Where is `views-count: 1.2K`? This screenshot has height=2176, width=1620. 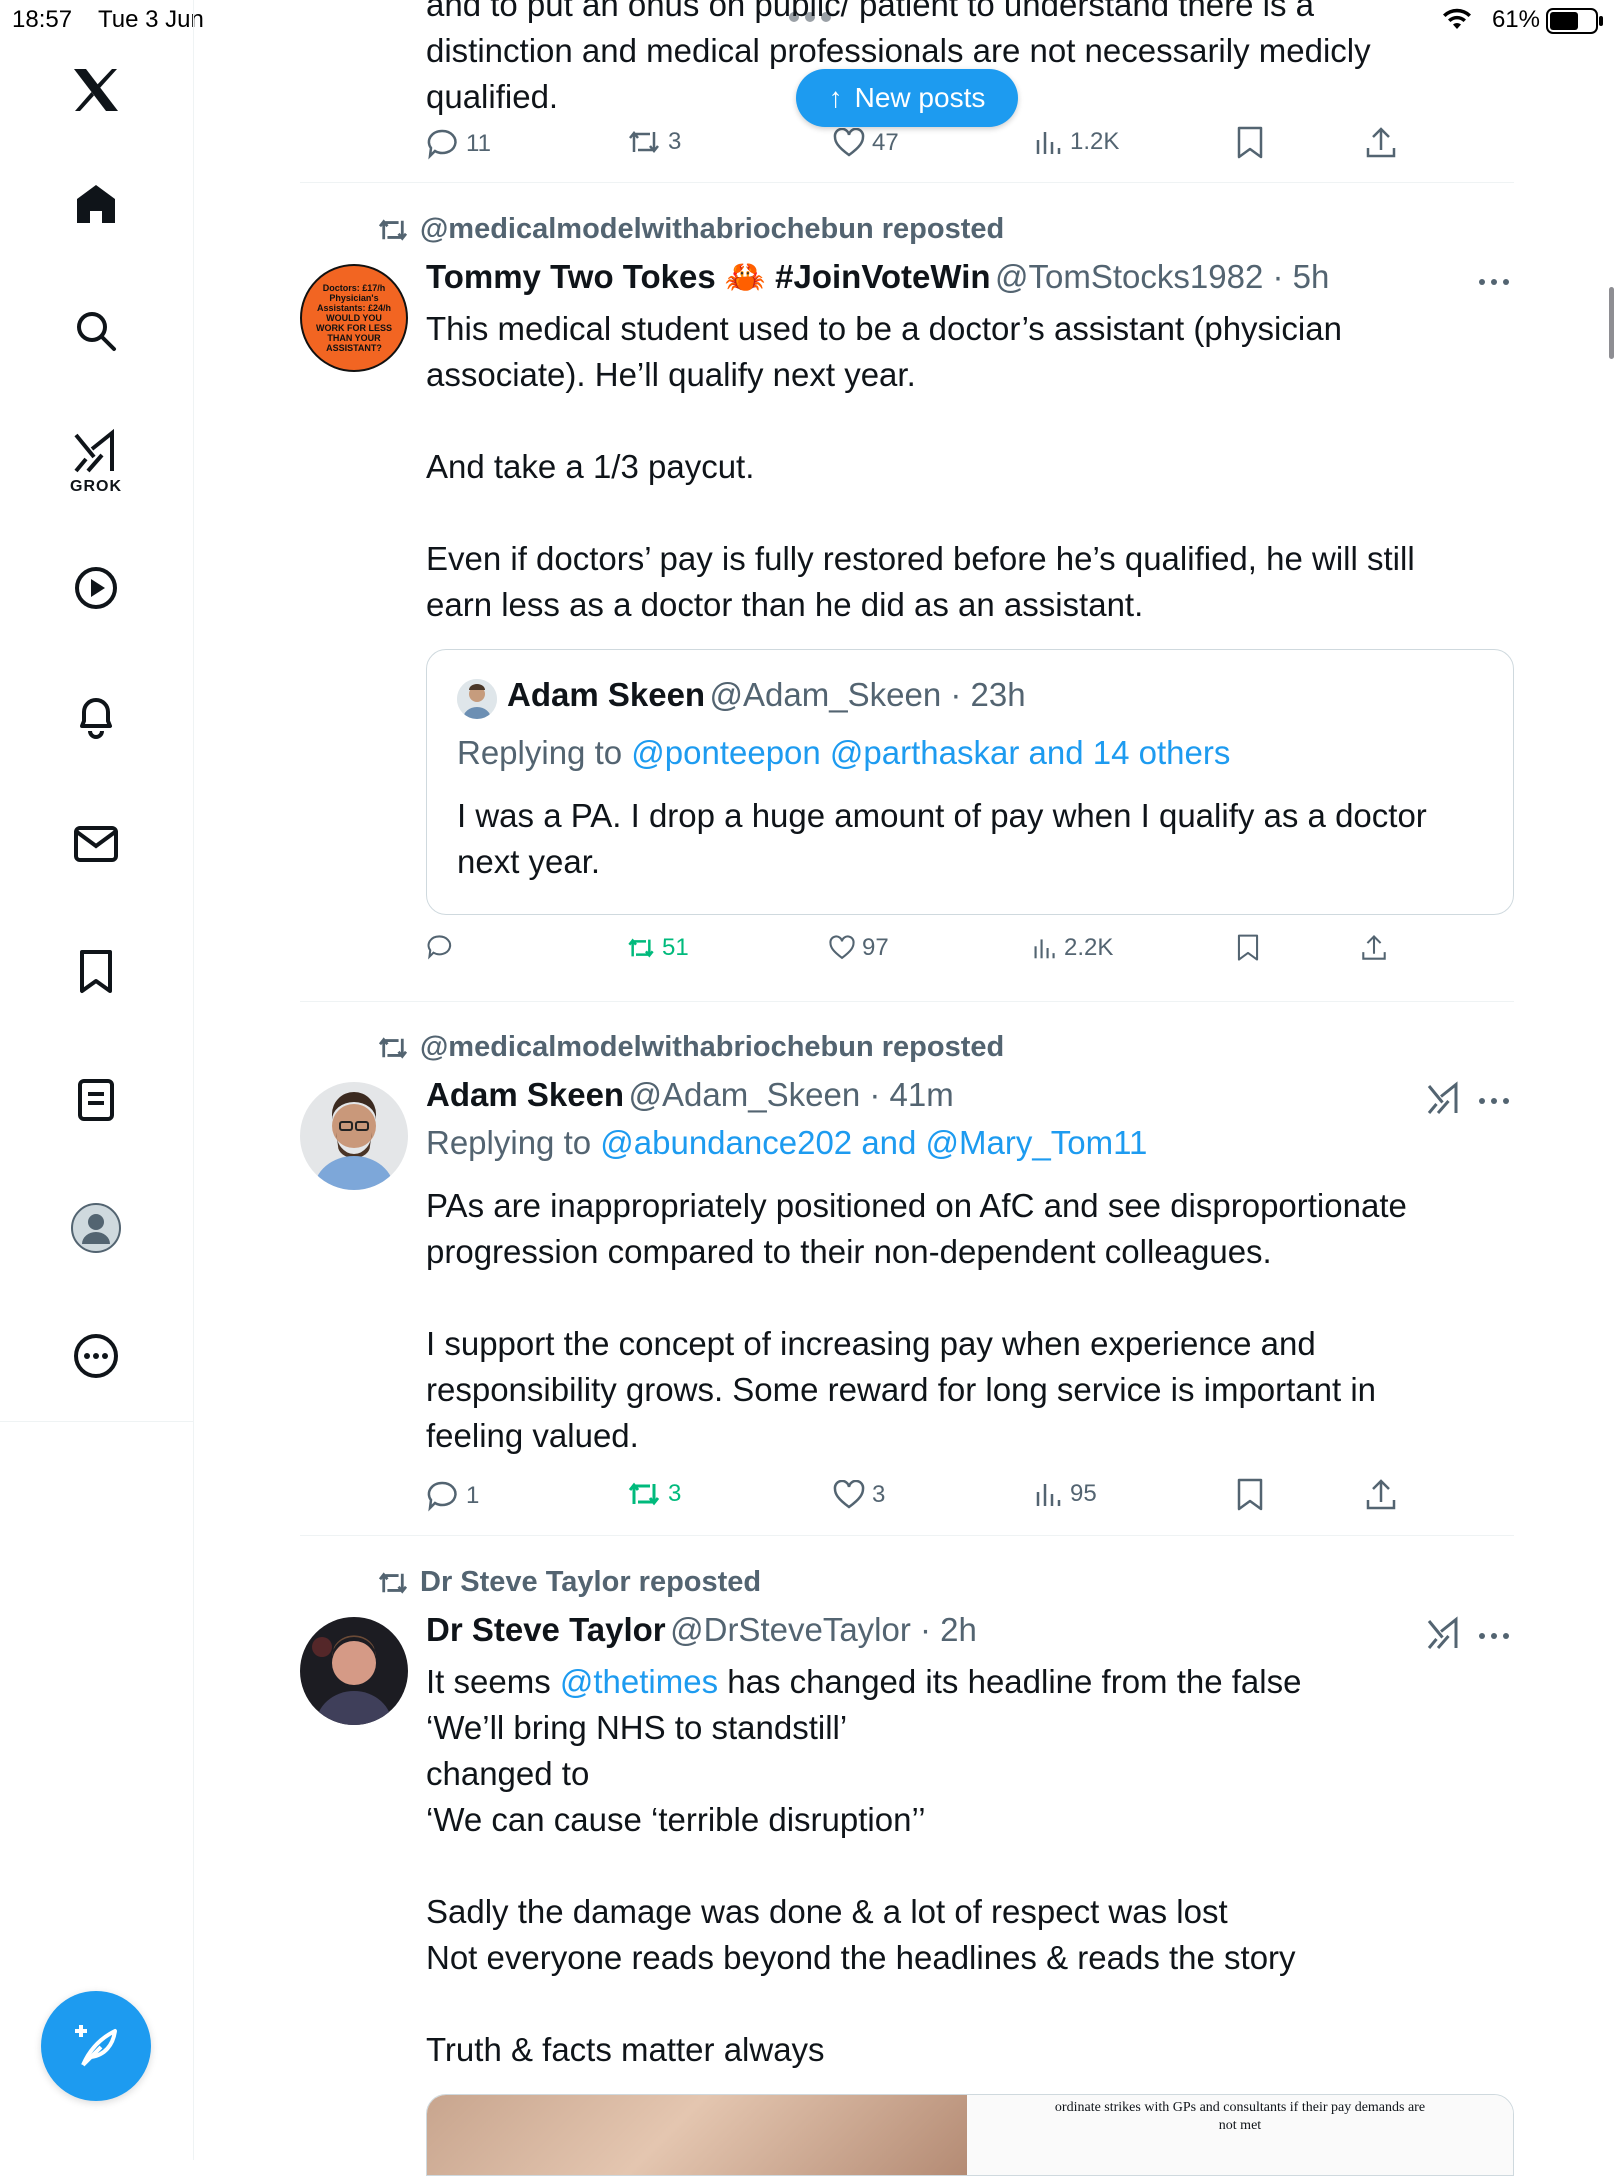
views-count: 1.2K is located at coordinates (1095, 141).